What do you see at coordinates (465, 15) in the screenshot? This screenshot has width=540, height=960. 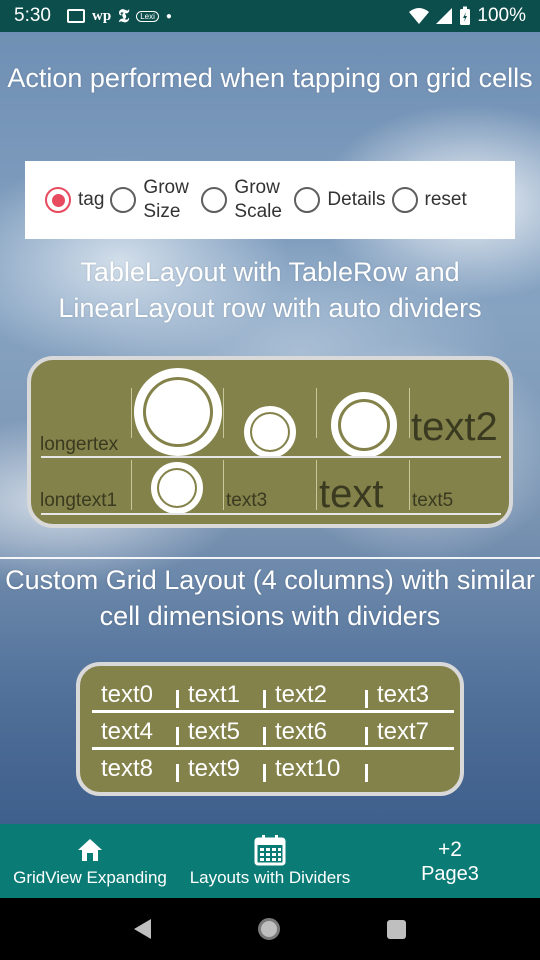 I see `battery-icon` at bounding box center [465, 15].